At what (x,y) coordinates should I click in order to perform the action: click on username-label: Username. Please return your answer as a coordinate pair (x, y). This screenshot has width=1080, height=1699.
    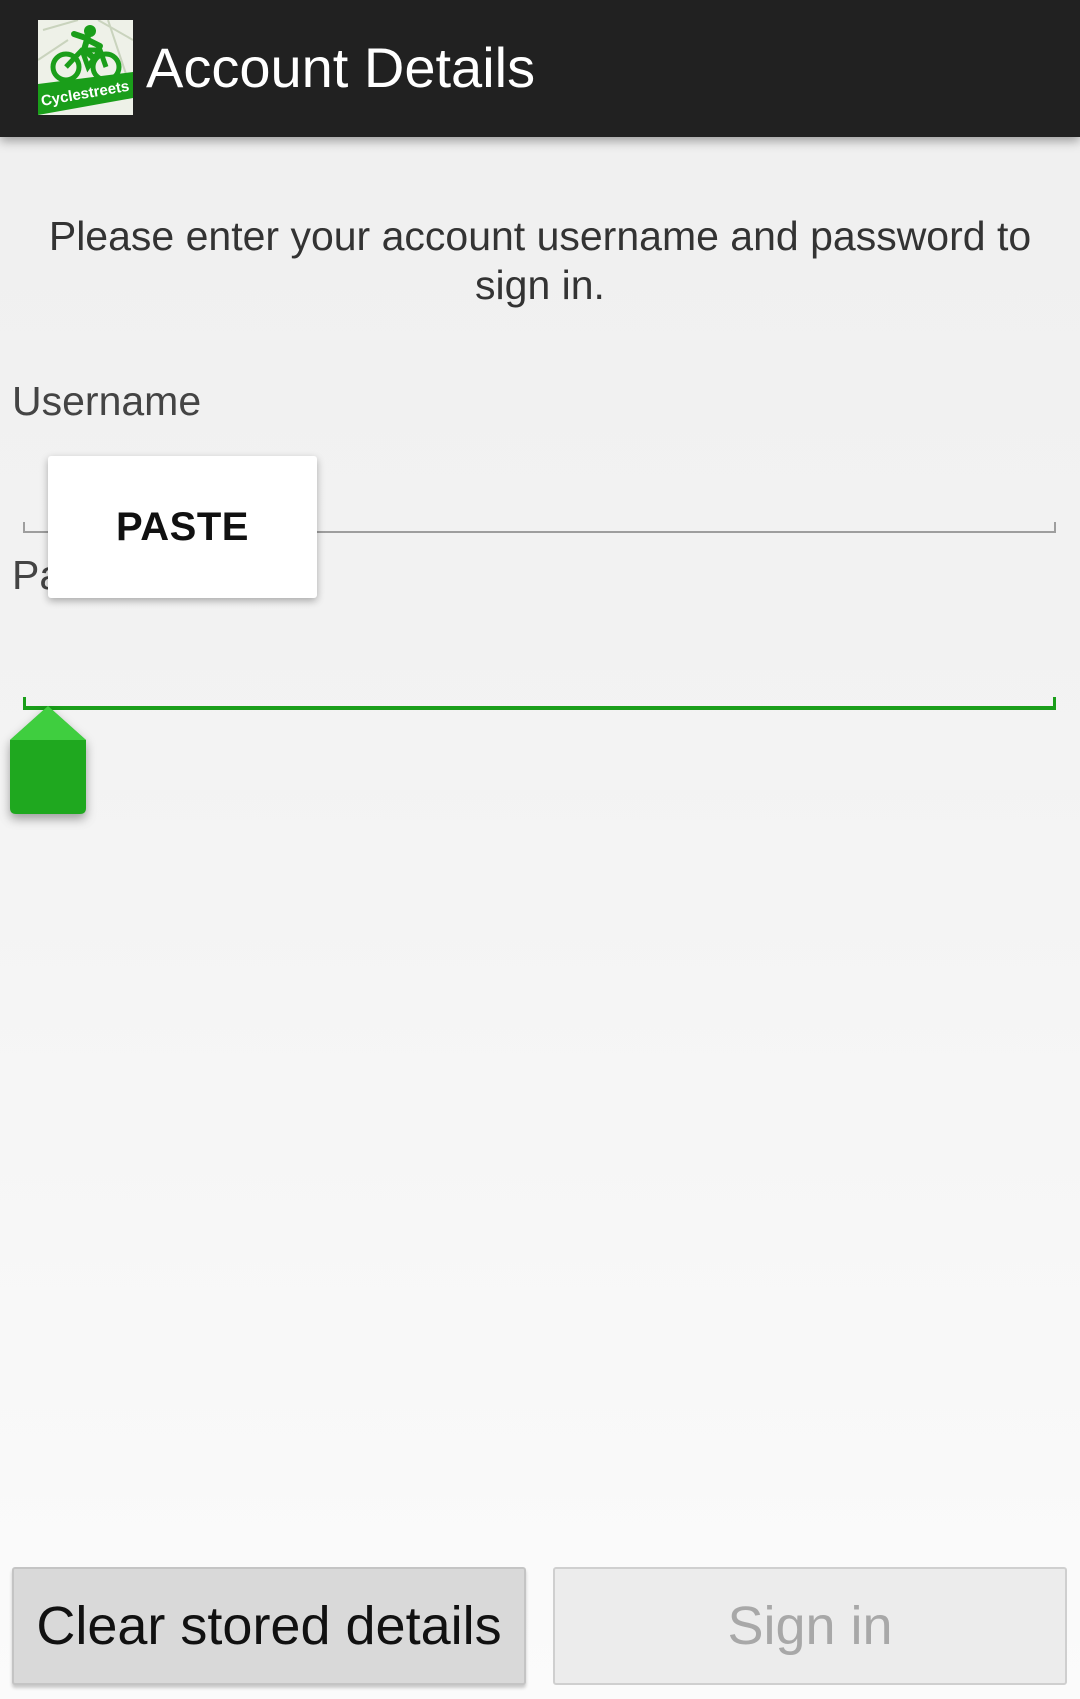
    Looking at the image, I should click on (107, 401).